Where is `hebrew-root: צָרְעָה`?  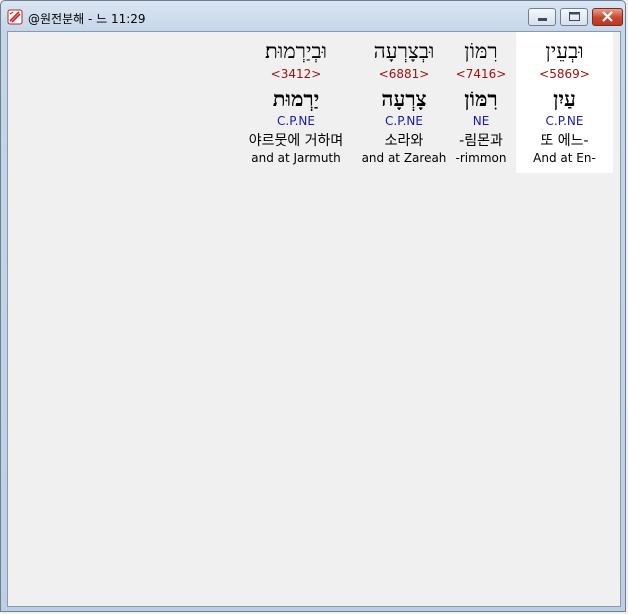 hebrew-root: צָרְעָה is located at coordinates (404, 98).